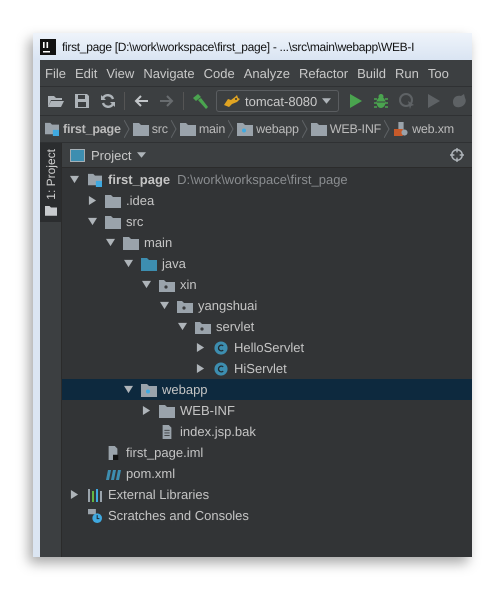 The width and height of the screenshot is (504, 591). I want to click on tree-row: Scratches and Consoles, so click(267, 515).